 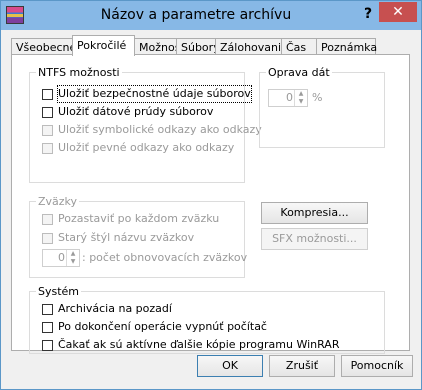 I want to click on tab-comment: Poznámka, so click(x=346, y=46).